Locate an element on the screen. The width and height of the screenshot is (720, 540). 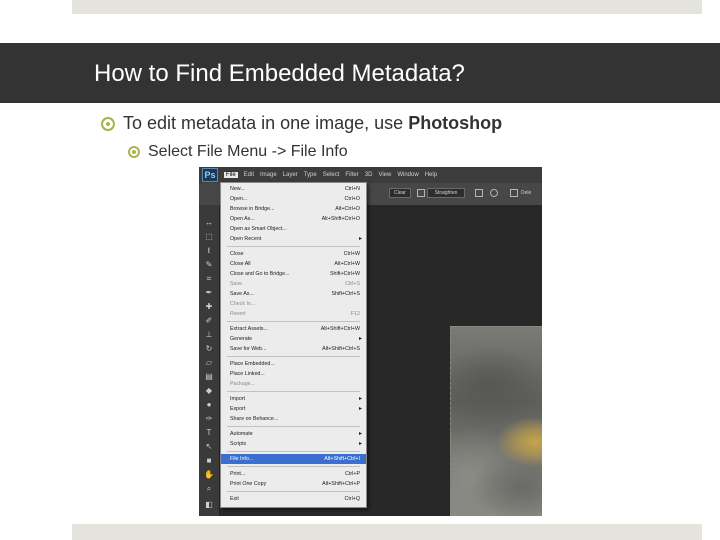
file-menu-item-open-as: Open As... Alt+Shift+Ctrl+O is located at coordinates (293, 219).